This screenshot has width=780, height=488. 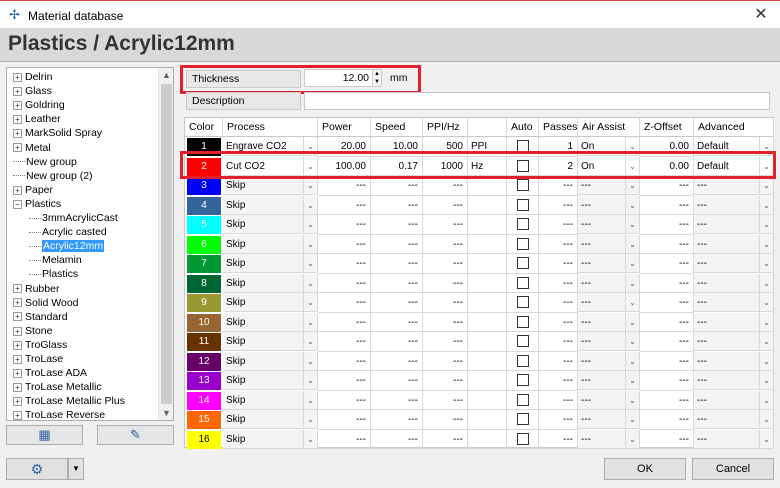 What do you see at coordinates (37, 119) in the screenshot?
I see `tree-item: + Leather` at bounding box center [37, 119].